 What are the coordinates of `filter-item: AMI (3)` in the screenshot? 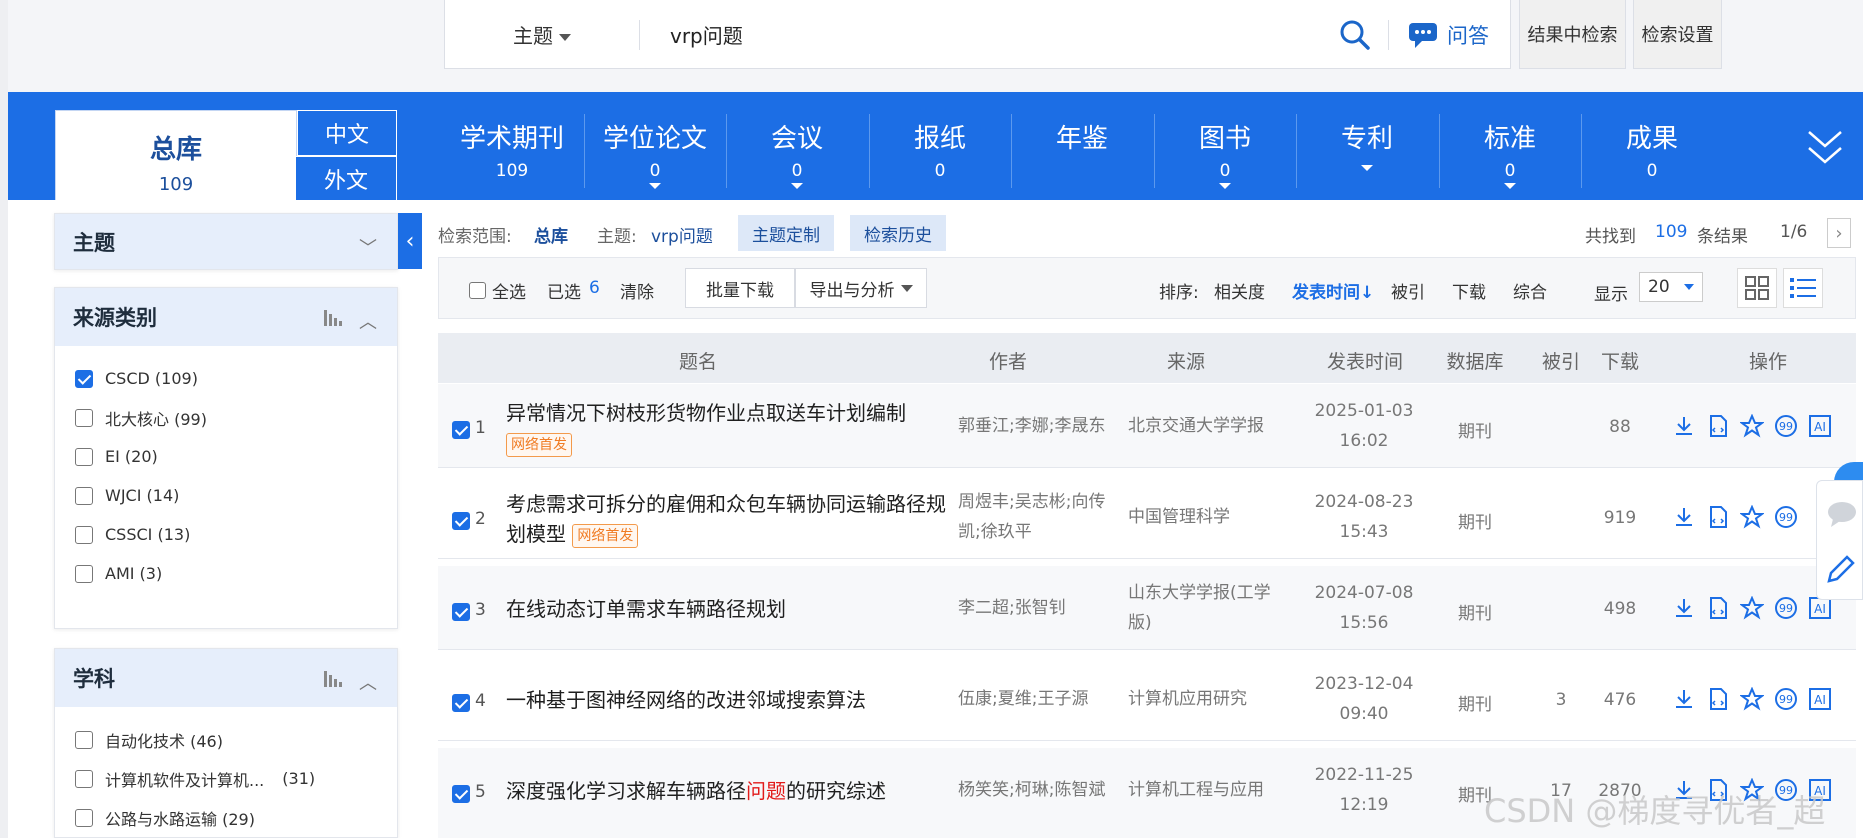 It's located at (226, 573).